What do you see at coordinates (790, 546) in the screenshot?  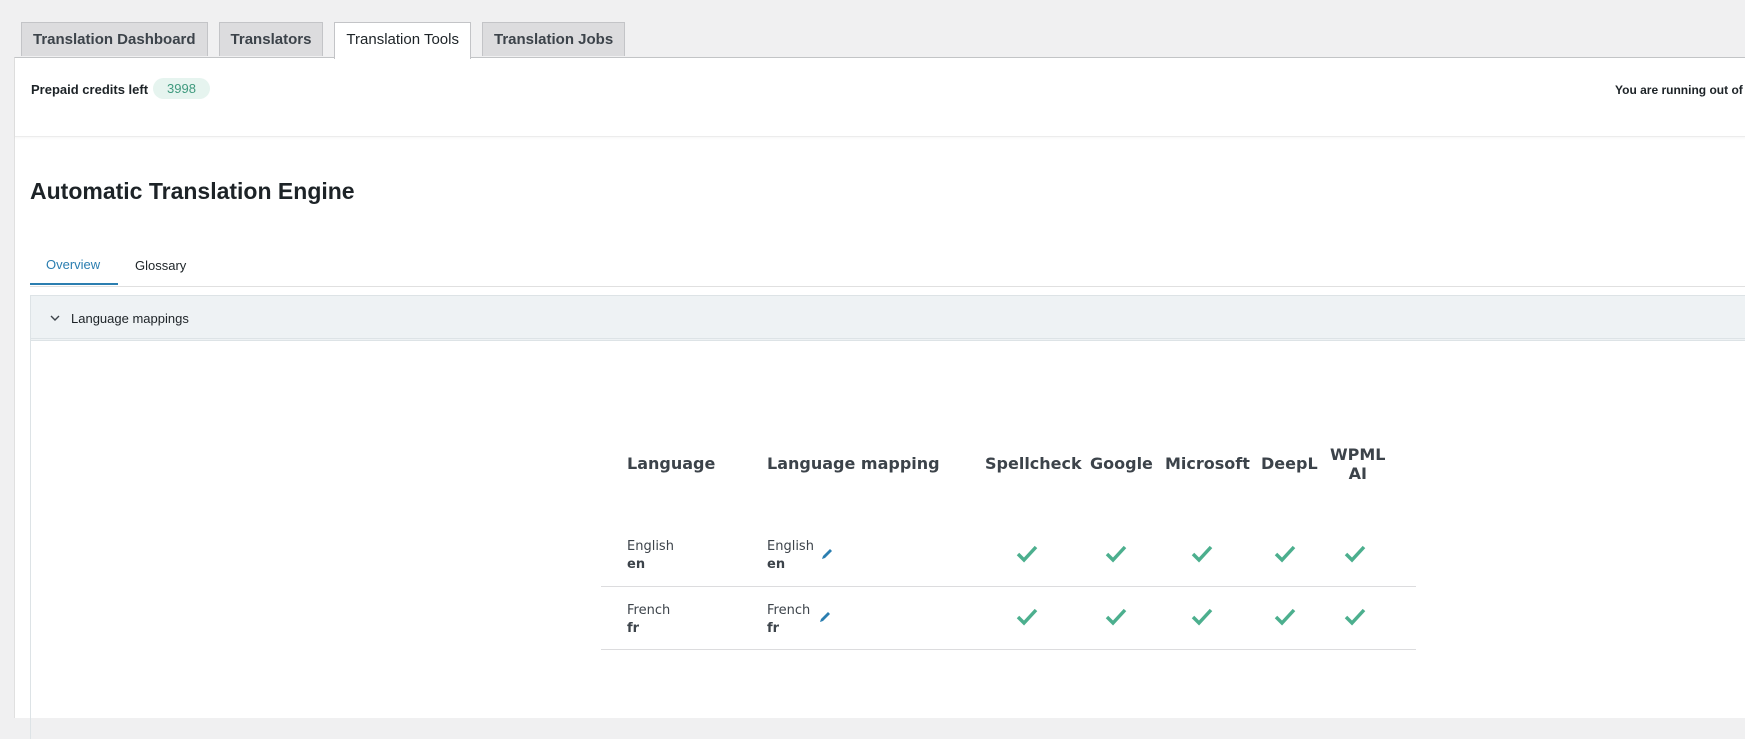 I see `mapping-language-name: English` at bounding box center [790, 546].